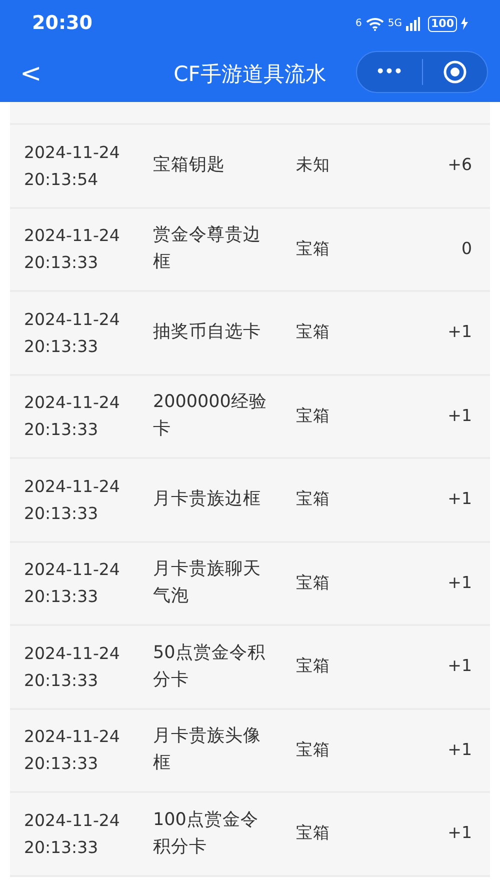 The height and width of the screenshot is (888, 500). What do you see at coordinates (359, 24) in the screenshot?
I see `wifi-label: 6` at bounding box center [359, 24].